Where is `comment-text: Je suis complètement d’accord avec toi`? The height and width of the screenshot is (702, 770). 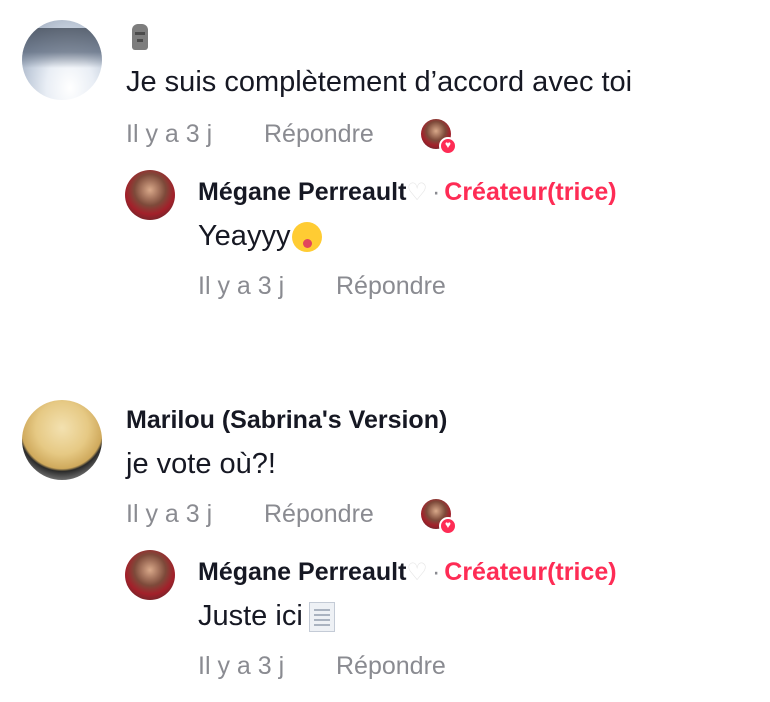 comment-text: Je suis complètement d’accord avec toi is located at coordinates (379, 82).